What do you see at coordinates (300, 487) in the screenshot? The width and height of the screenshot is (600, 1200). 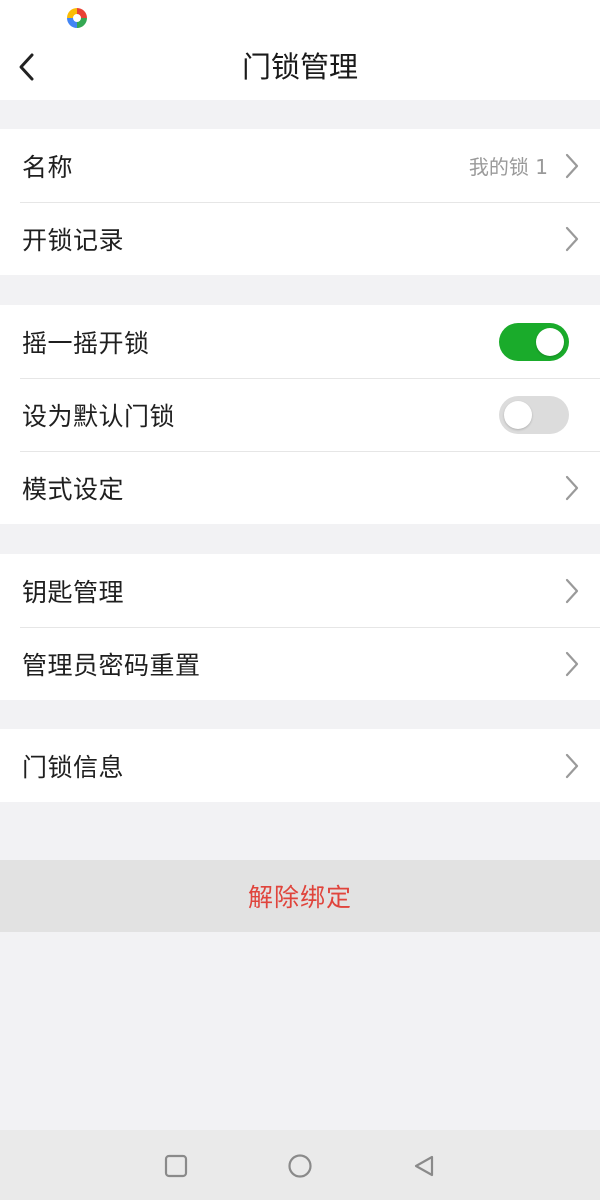 I see `mode-settings-row: 模式设定` at bounding box center [300, 487].